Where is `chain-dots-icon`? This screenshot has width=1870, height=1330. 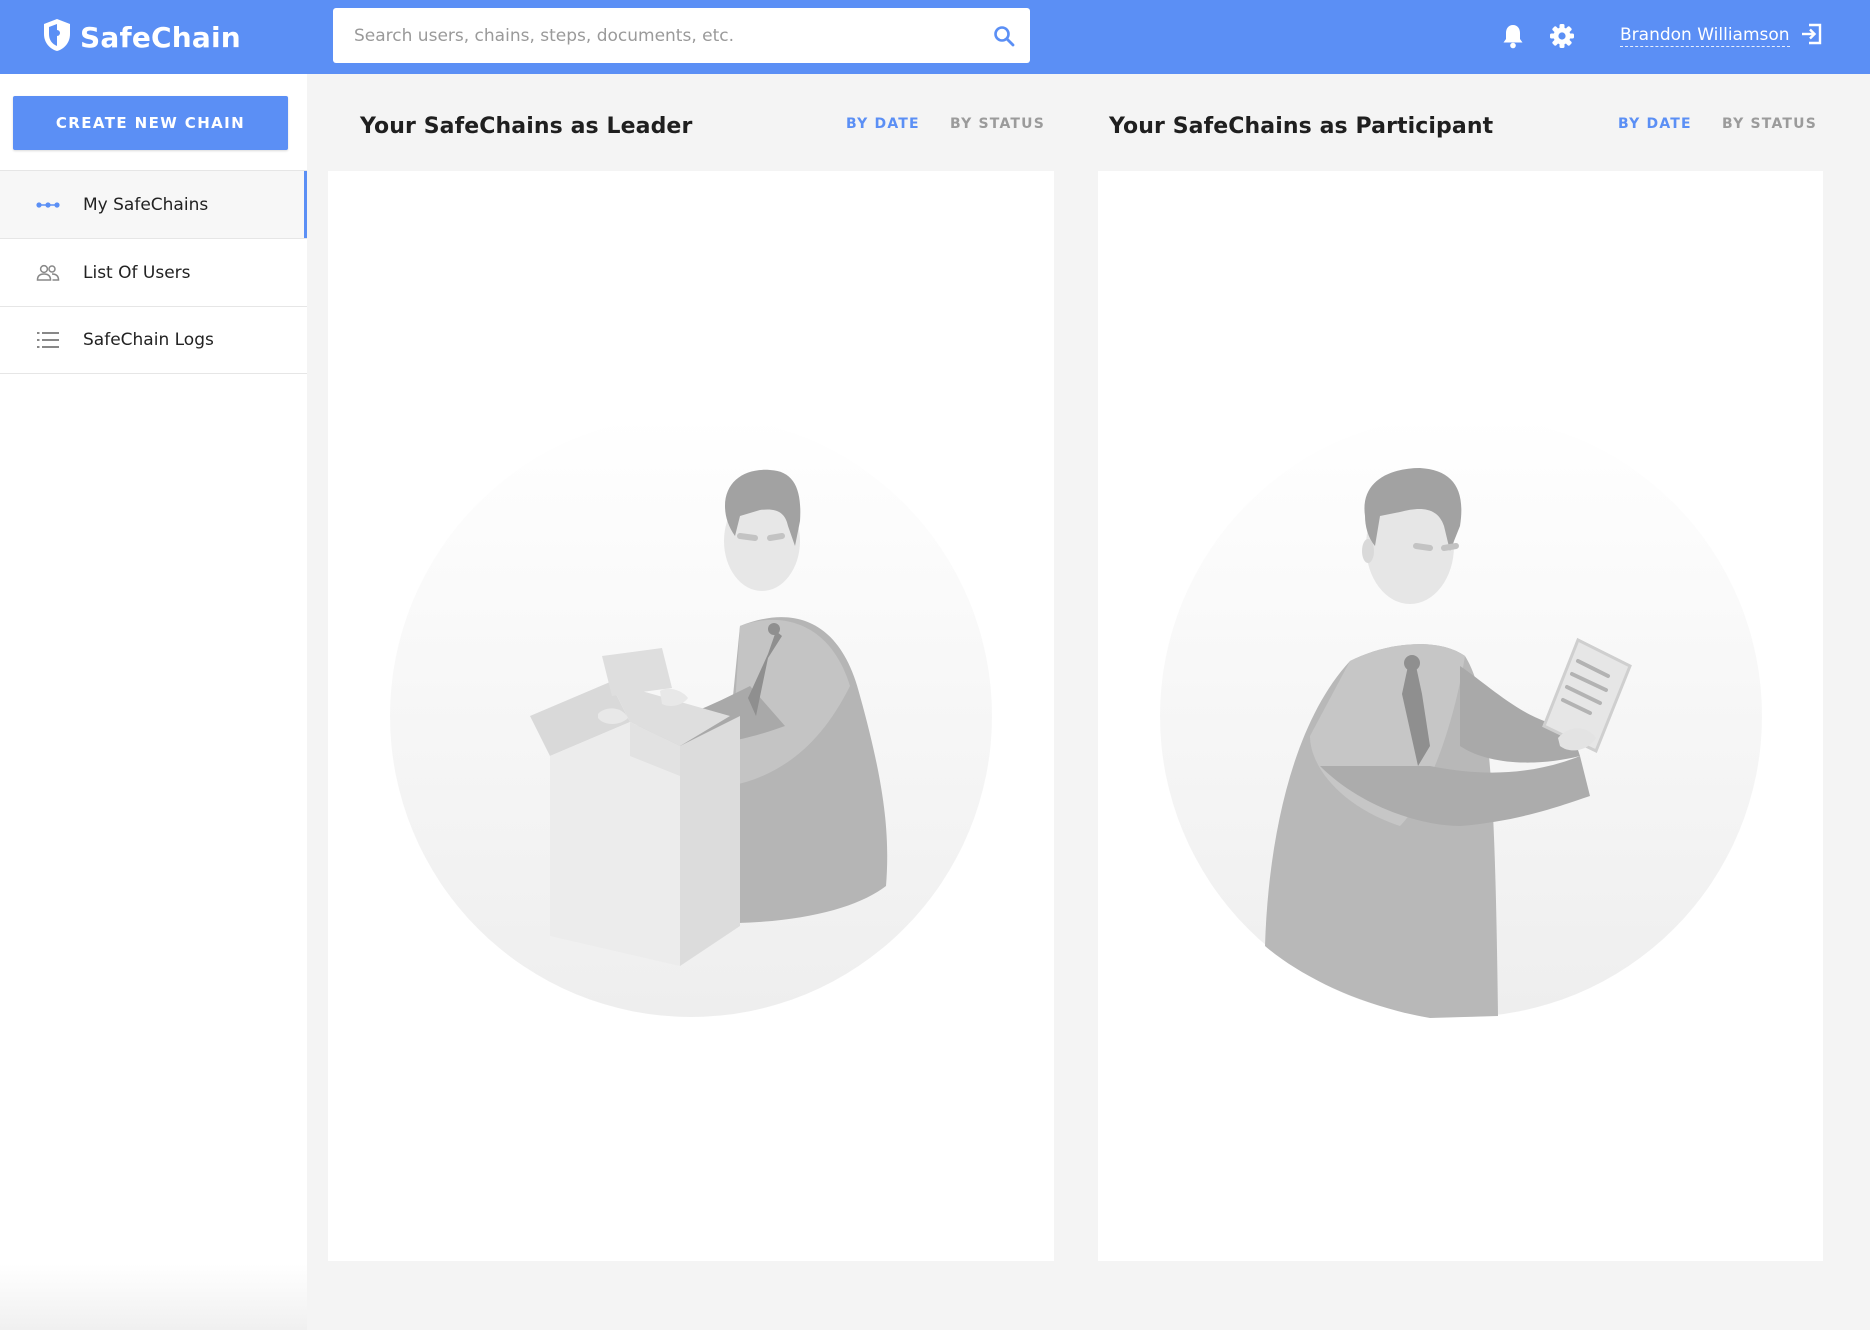 chain-dots-icon is located at coordinates (56, 205).